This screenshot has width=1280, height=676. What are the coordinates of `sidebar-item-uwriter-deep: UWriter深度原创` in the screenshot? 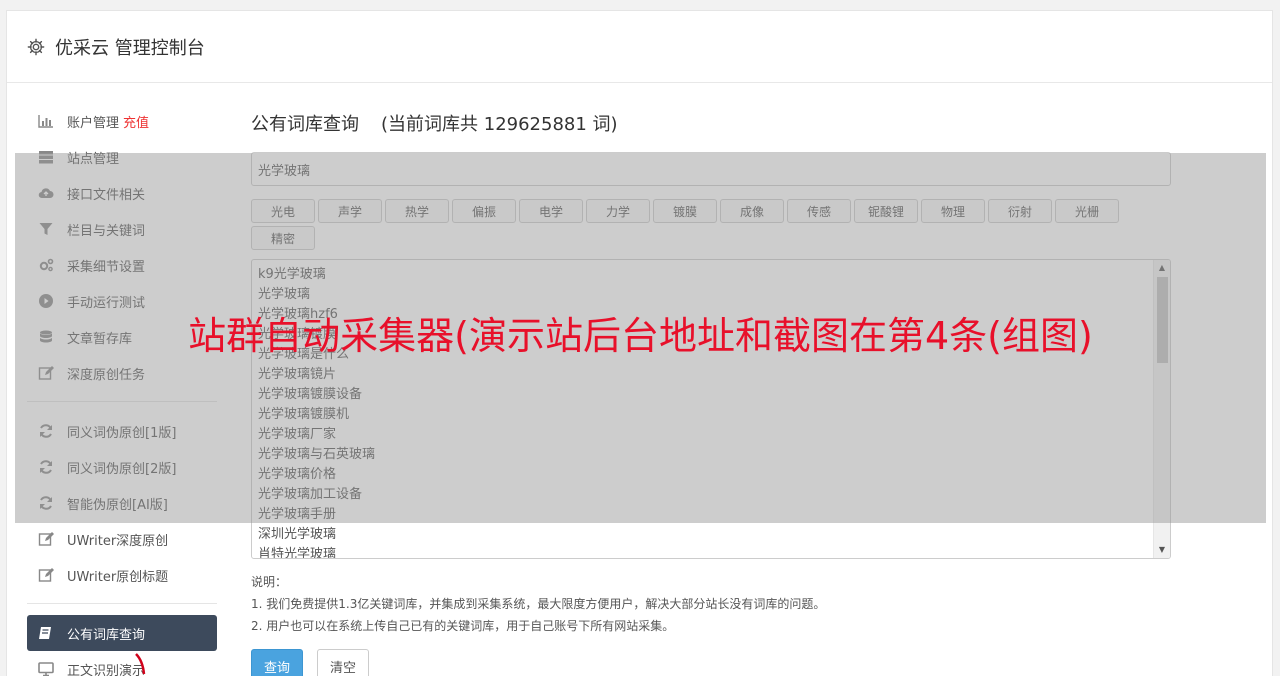 It's located at (122, 539).